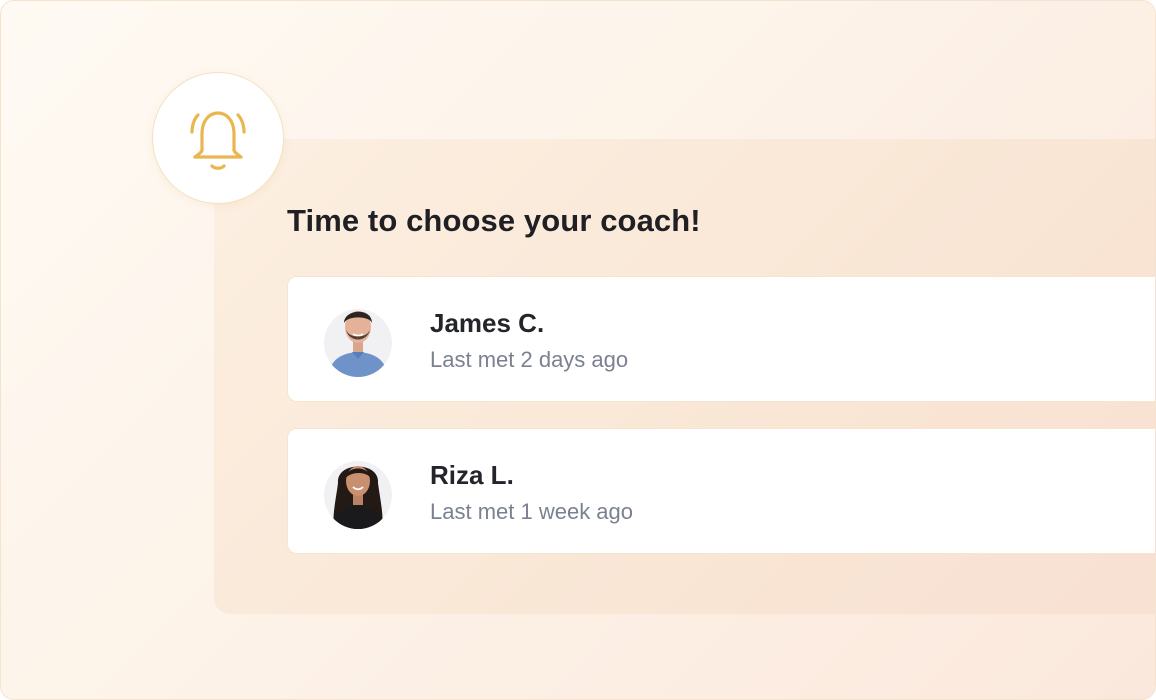 The height and width of the screenshot is (700, 1156). What do you see at coordinates (529, 359) in the screenshot?
I see `coach-last-met: Last met 2 days ago` at bounding box center [529, 359].